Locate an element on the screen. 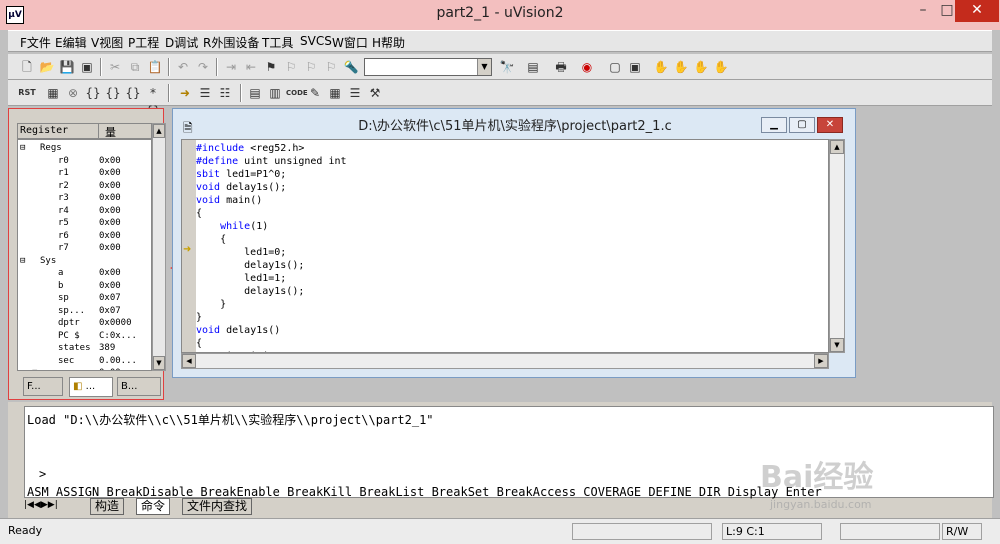 Image resolution: width=1000 pixels, height=544 pixels. tab-command: 命令 is located at coordinates (153, 506).